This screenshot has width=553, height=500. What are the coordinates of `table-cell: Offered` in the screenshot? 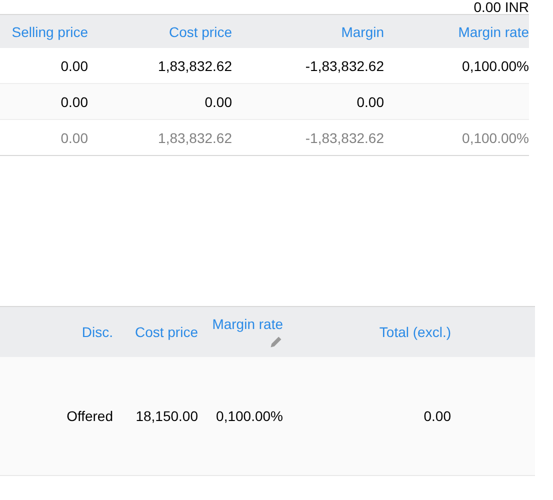 It's located at (56, 416).